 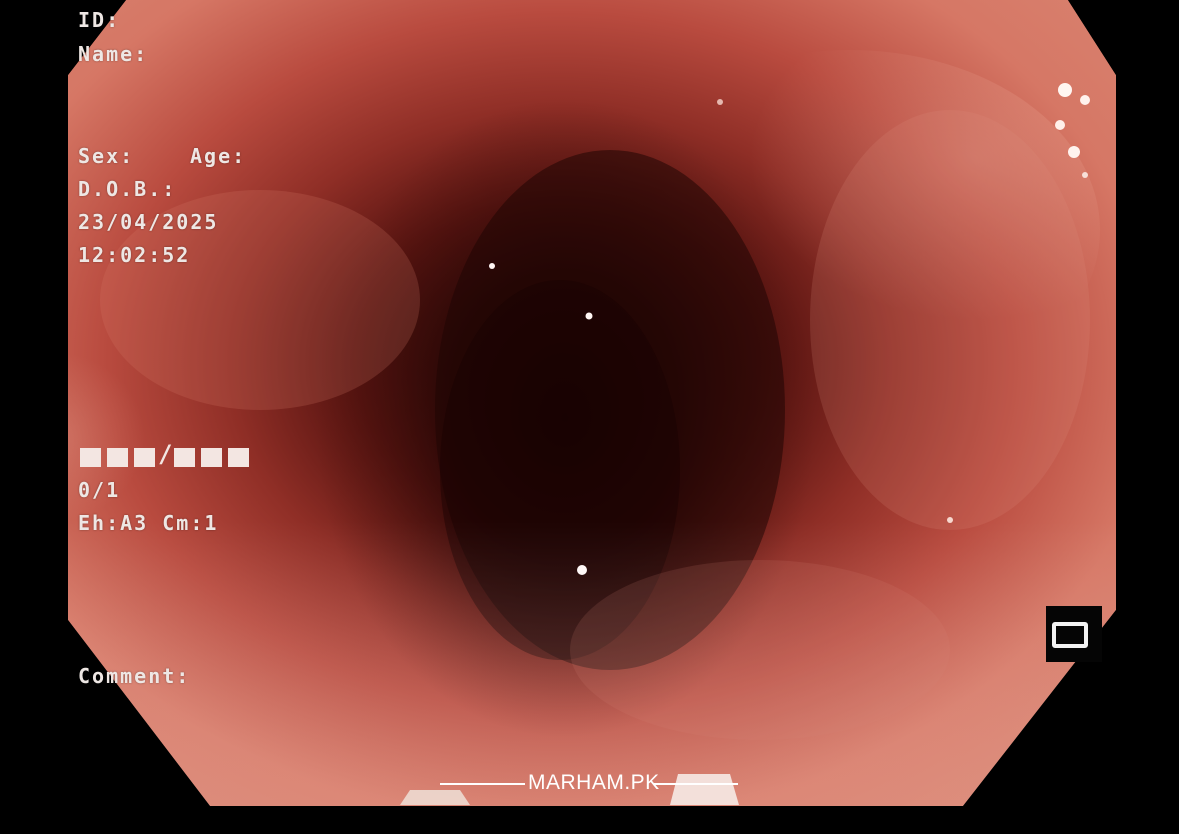 What do you see at coordinates (134, 255) in the screenshot?
I see `procedure-time: 12:02:52` at bounding box center [134, 255].